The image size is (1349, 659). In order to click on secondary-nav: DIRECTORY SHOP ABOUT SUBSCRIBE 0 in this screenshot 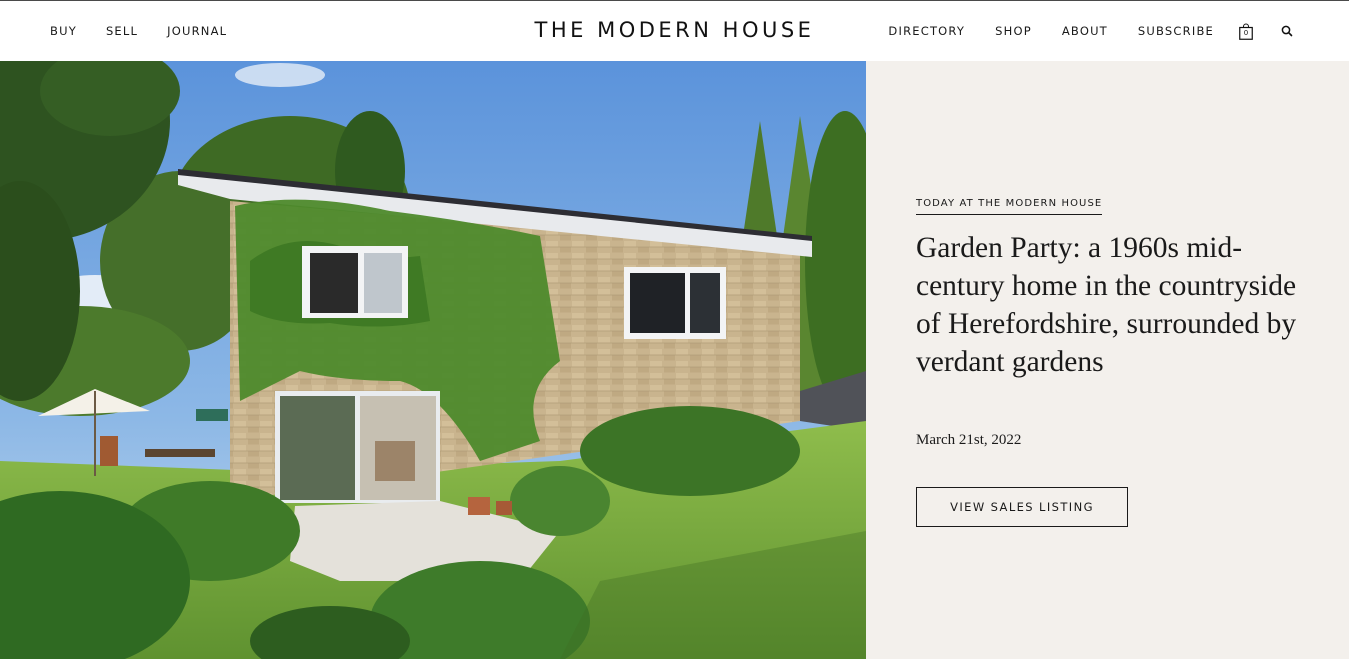, I will do `click(1076, 31)`.